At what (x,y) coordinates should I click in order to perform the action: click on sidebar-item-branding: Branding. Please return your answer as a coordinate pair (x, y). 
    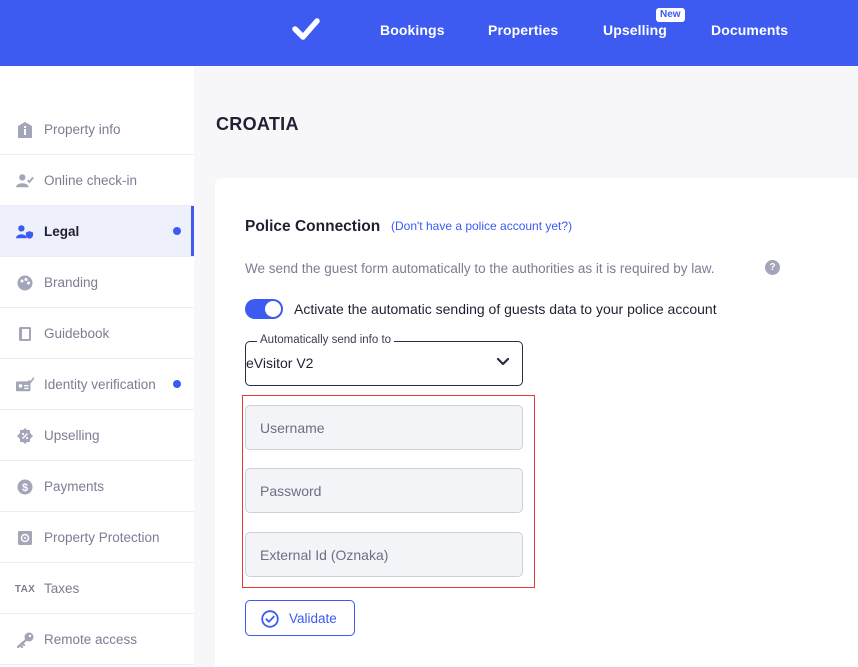
    Looking at the image, I should click on (97, 282).